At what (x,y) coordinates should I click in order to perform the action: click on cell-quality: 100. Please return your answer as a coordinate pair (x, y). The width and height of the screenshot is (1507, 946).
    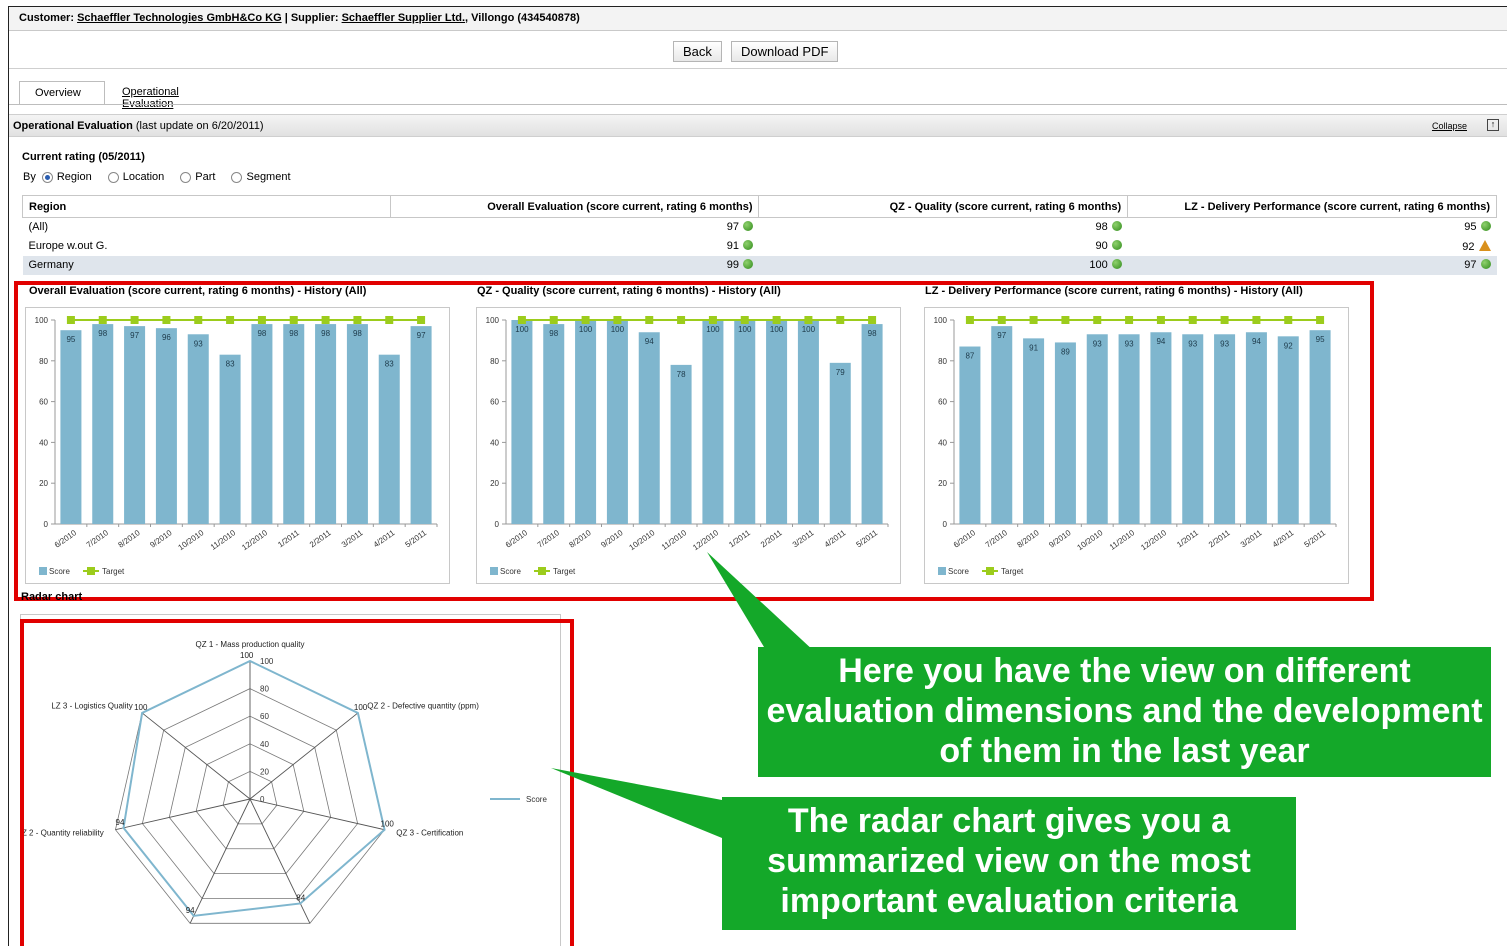
    Looking at the image, I should click on (943, 265).